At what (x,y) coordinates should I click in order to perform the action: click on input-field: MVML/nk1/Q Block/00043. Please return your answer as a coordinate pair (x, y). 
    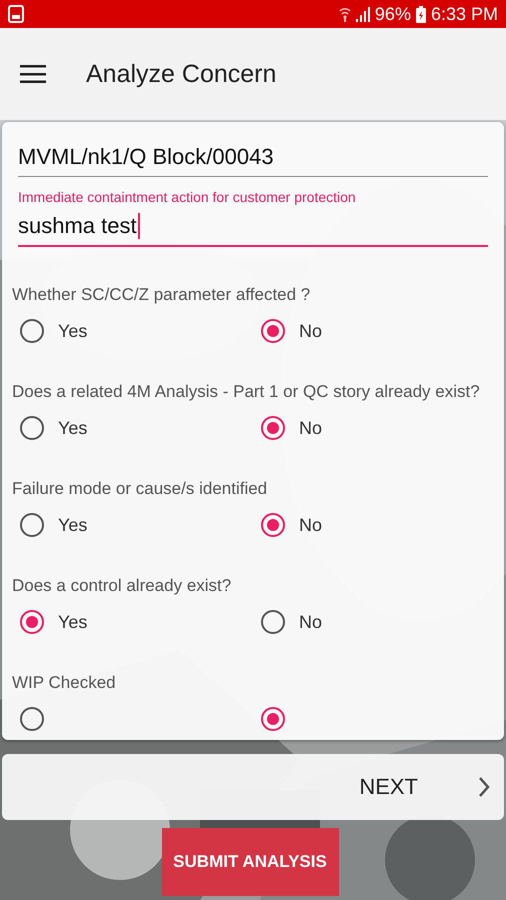
    Looking at the image, I should click on (253, 160).